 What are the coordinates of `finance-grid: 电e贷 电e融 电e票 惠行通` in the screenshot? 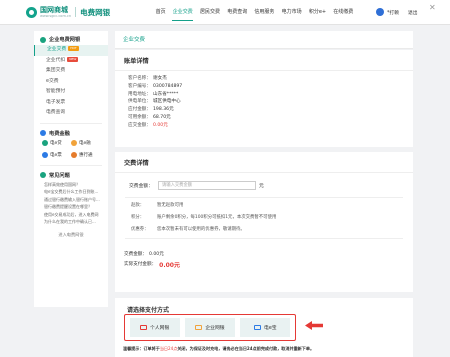 It's located at (71, 148).